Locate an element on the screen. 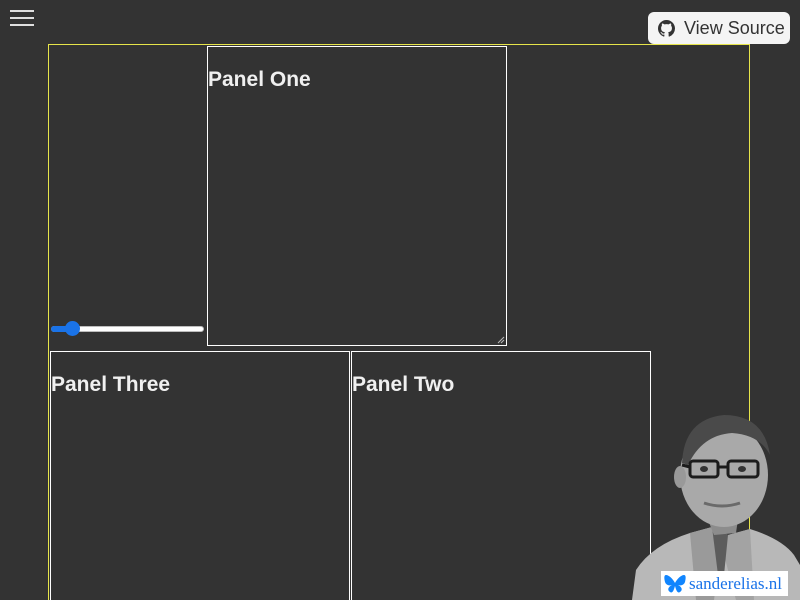 The width and height of the screenshot is (800, 600). size-slider is located at coordinates (127, 329).